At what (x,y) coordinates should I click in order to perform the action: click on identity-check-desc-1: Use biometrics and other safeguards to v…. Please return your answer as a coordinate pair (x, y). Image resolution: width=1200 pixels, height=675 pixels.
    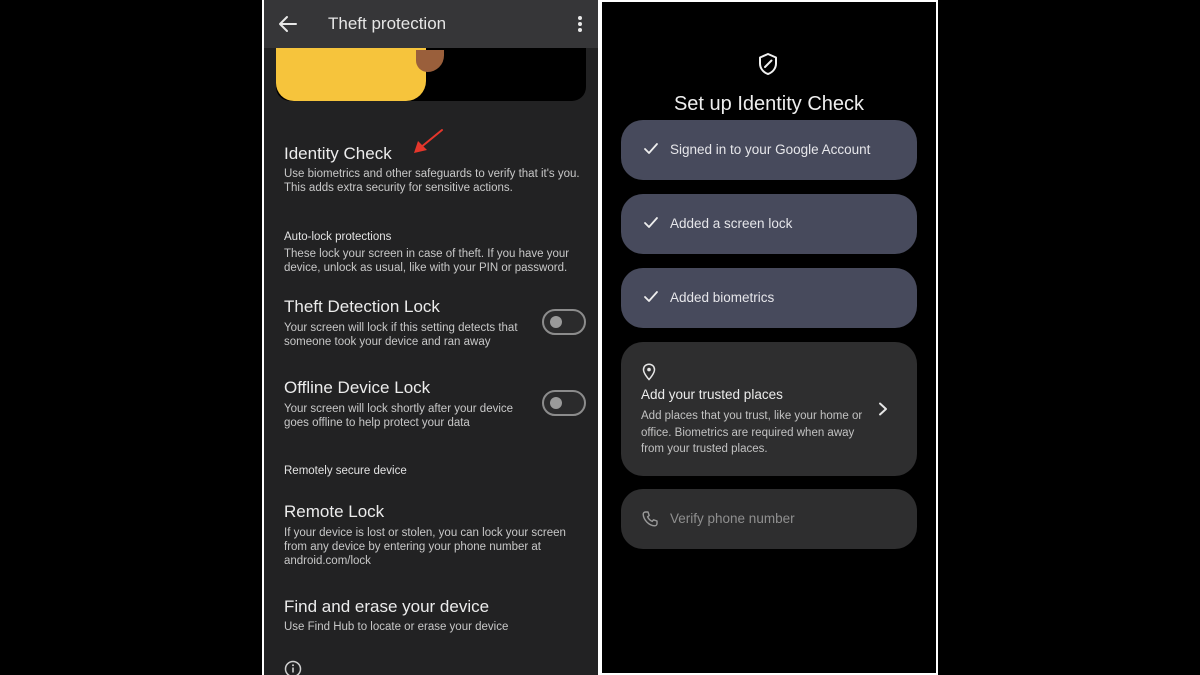
    Looking at the image, I should click on (432, 174).